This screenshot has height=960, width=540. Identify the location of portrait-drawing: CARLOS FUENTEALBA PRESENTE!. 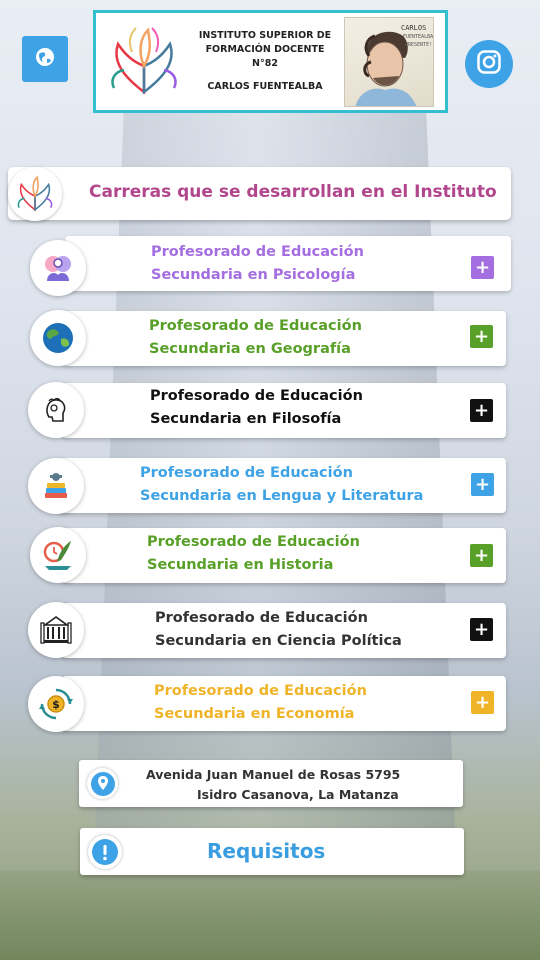
(389, 61).